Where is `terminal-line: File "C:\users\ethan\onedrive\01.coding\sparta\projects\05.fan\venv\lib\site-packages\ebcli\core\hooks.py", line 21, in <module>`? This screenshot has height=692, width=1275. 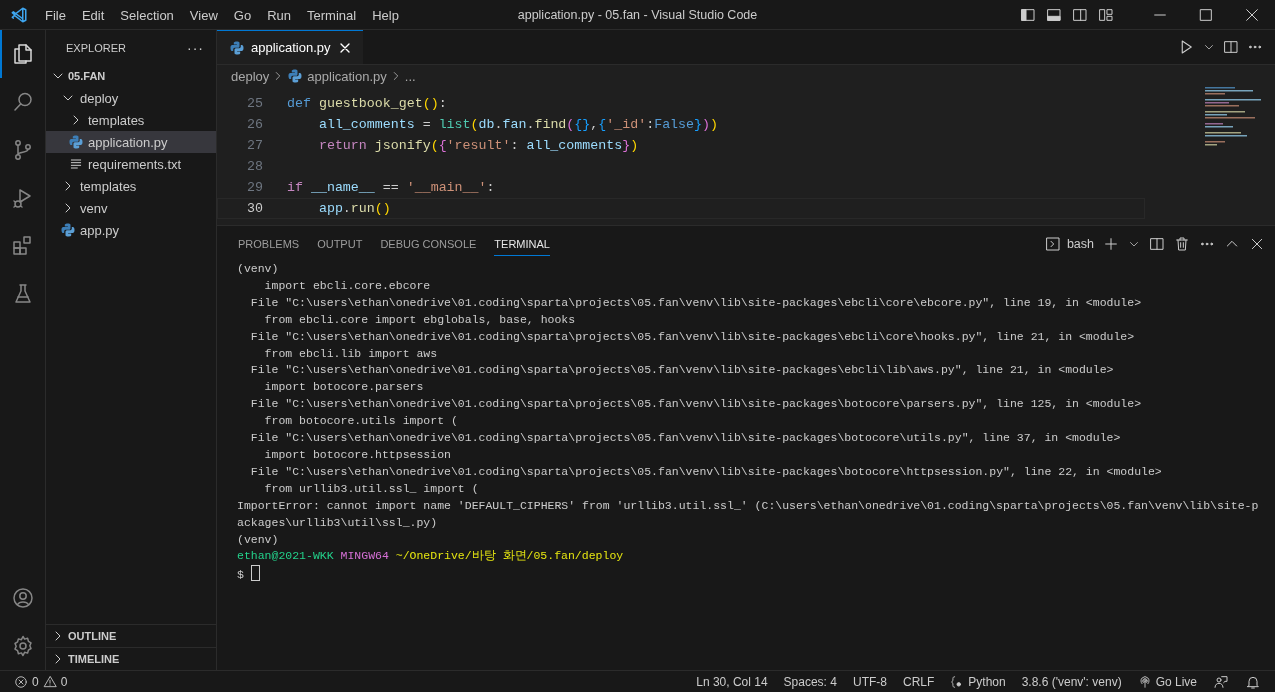 terminal-line: File "C:\users\ethan\onedrive\01.coding\sparta\projects\05.fan\venv\lib\site-packages\ebcli\core\hooks.py", line 21, in <module> is located at coordinates (692, 336).